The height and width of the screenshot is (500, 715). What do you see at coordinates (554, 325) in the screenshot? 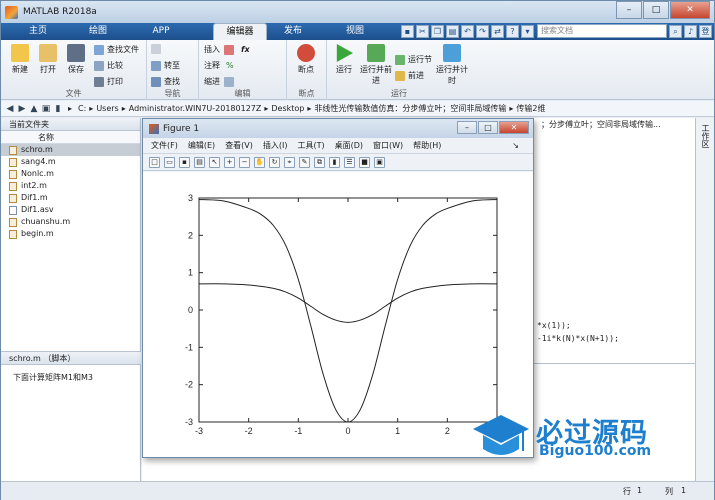
I see `code-line: *x(1));` at bounding box center [554, 325].